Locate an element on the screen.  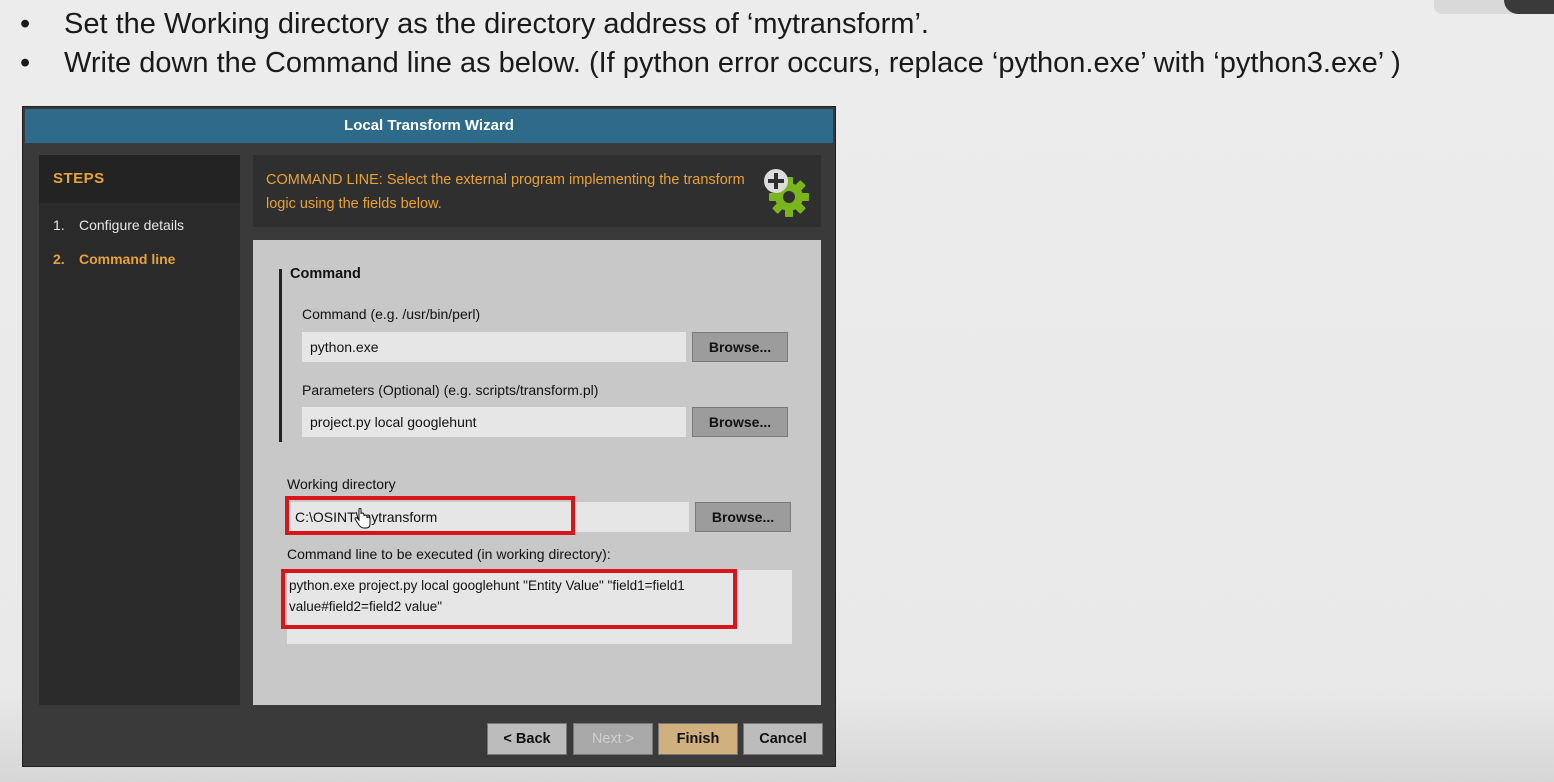
command-input: python.exe is located at coordinates (494, 347).